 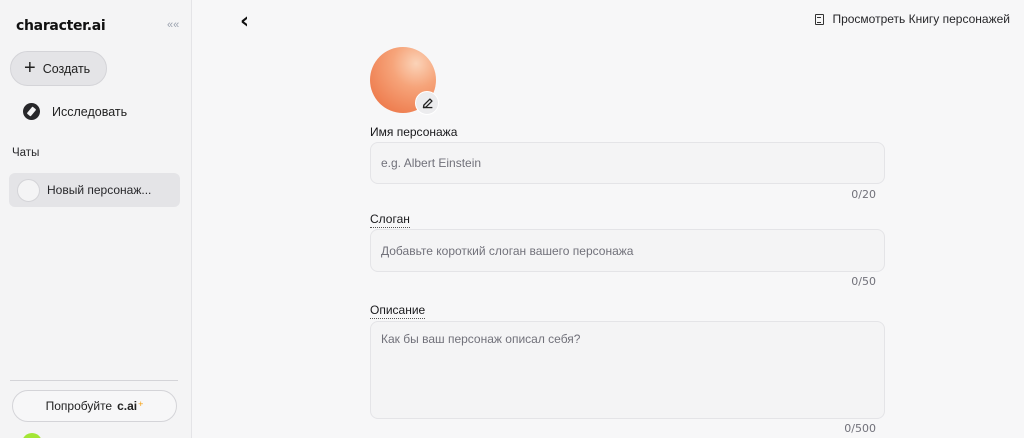 What do you see at coordinates (79, 406) in the screenshot?
I see `try-label: Попробуйте` at bounding box center [79, 406].